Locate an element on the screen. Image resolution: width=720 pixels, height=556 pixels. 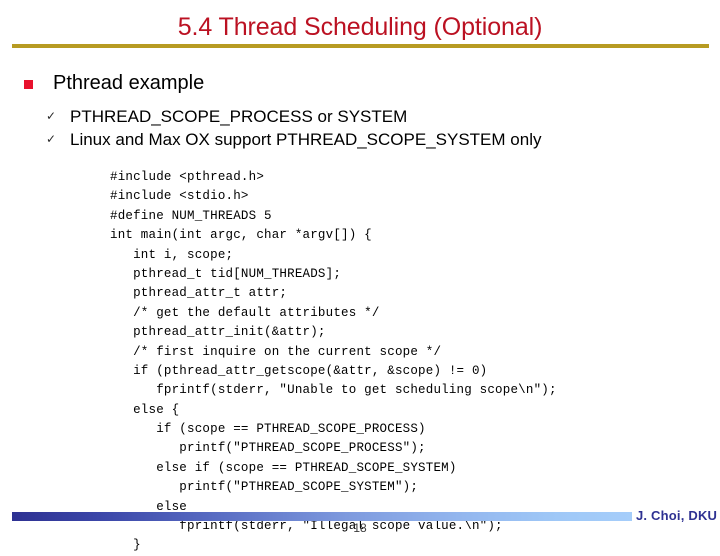
bullet-level2-label: PTHREAD_SCOPE_PROCESS or SYSTEM is located at coordinates (239, 116).